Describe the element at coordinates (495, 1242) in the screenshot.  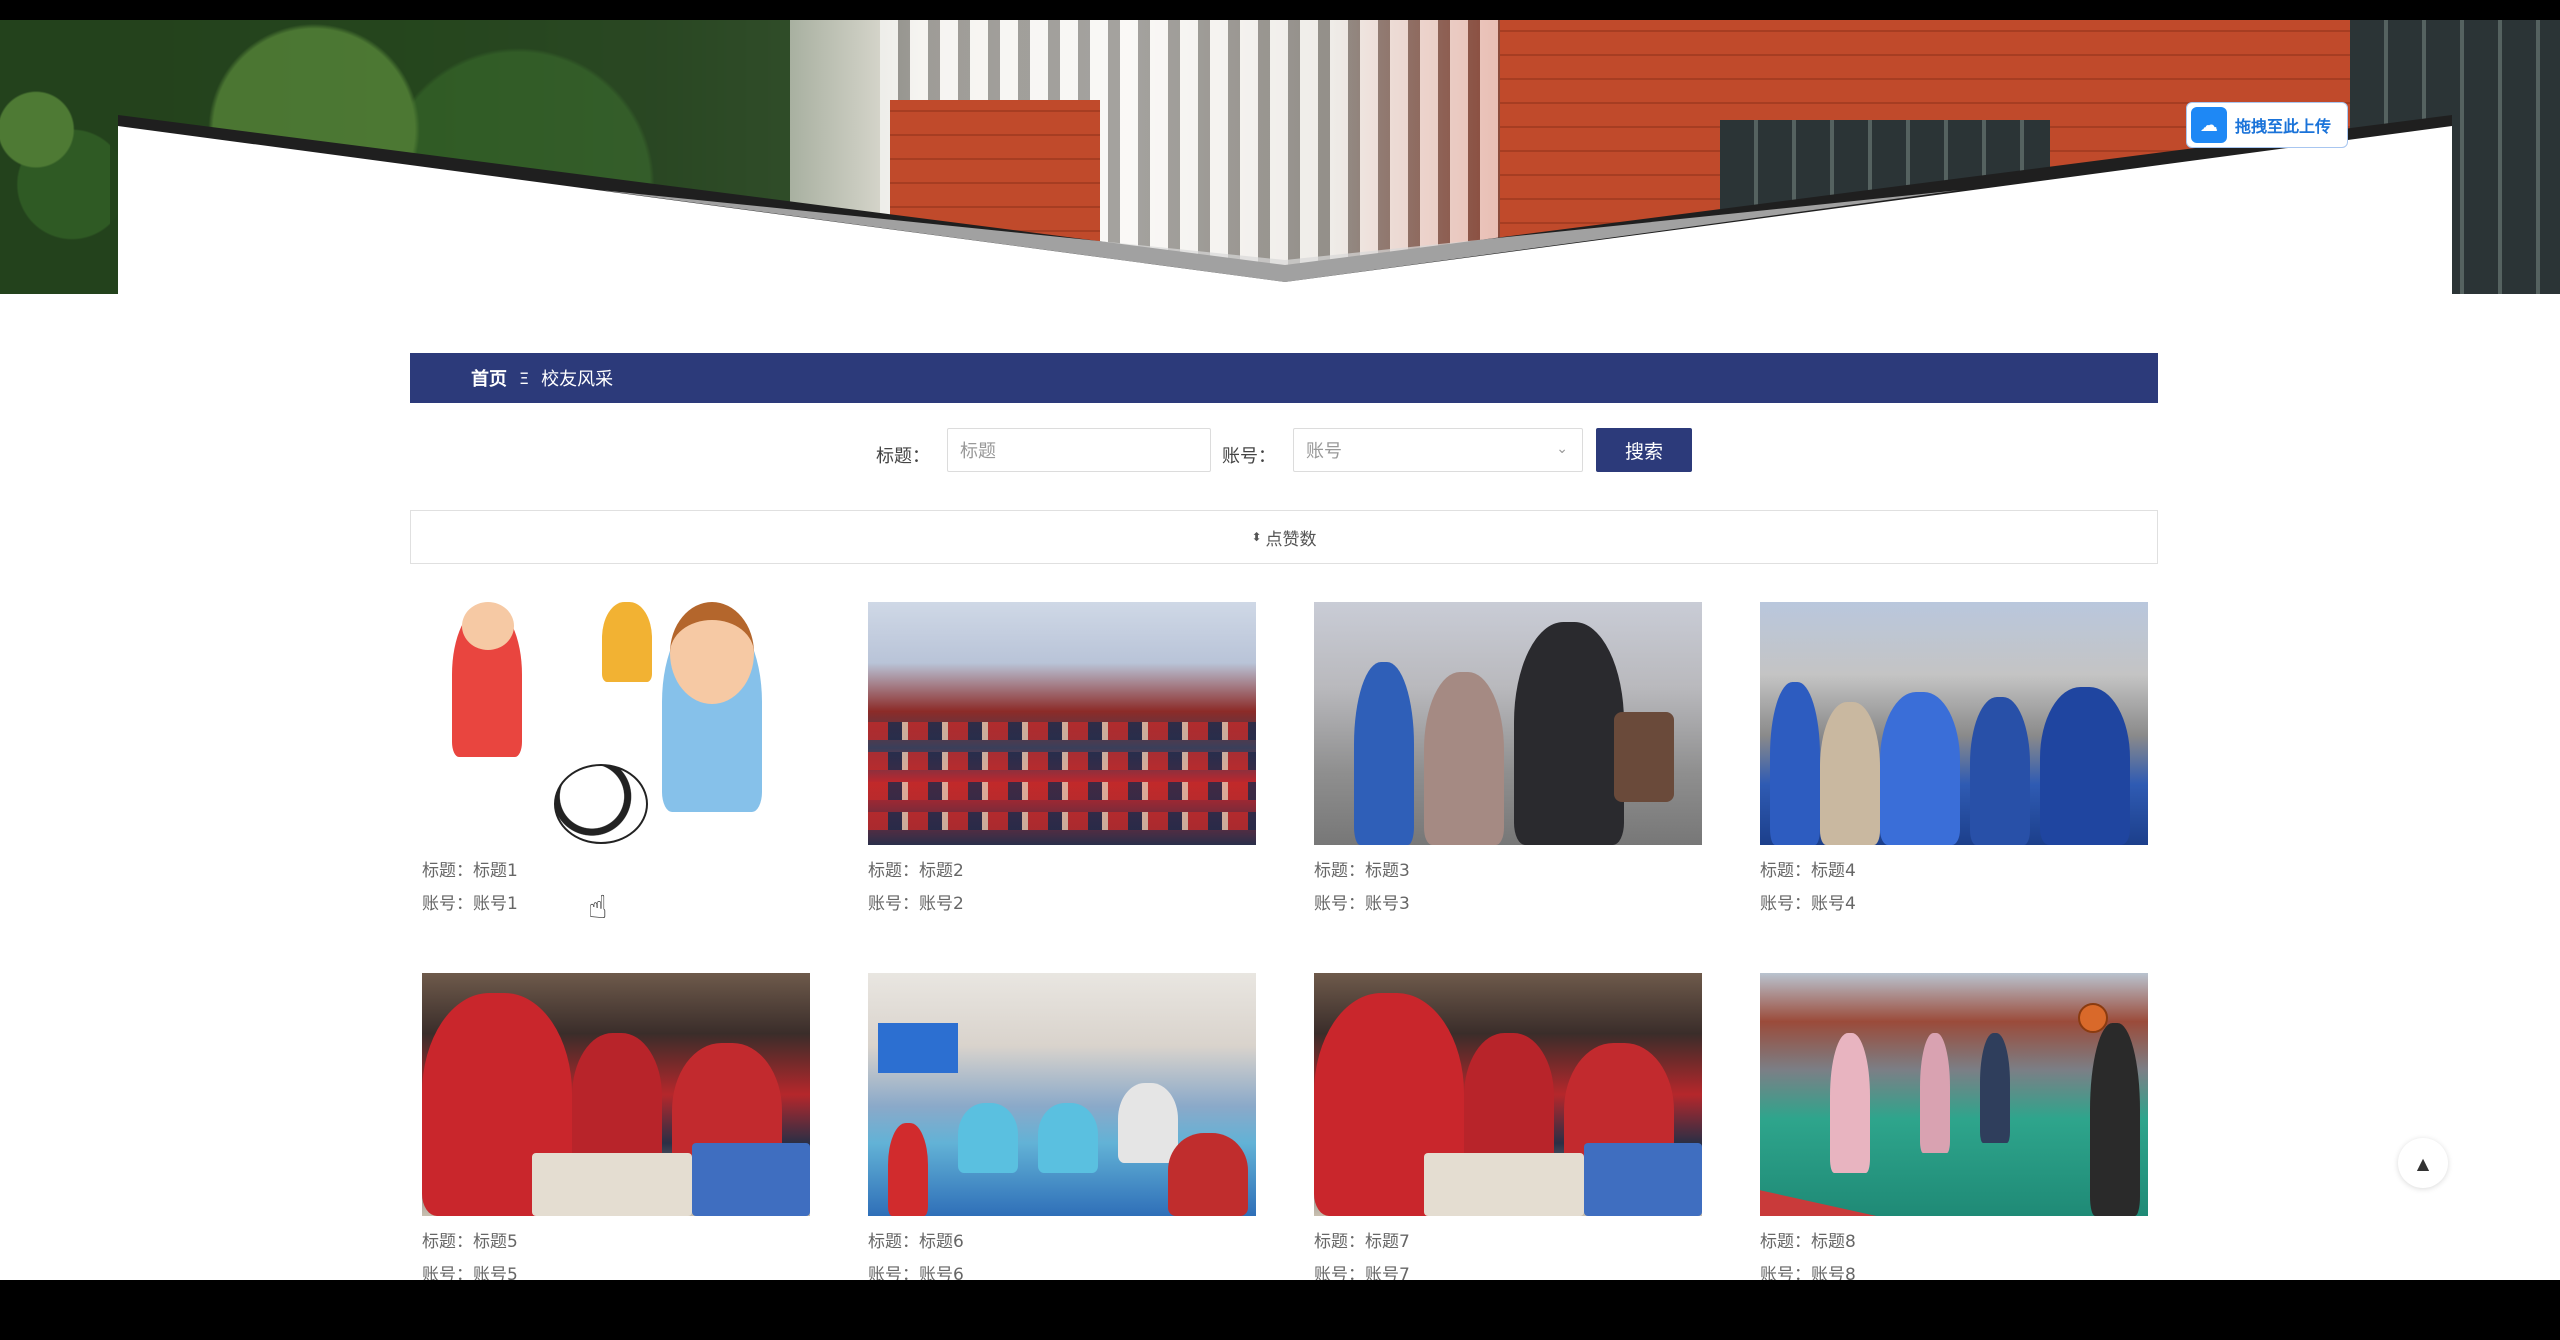
I see `card-title: 标题5` at that location.